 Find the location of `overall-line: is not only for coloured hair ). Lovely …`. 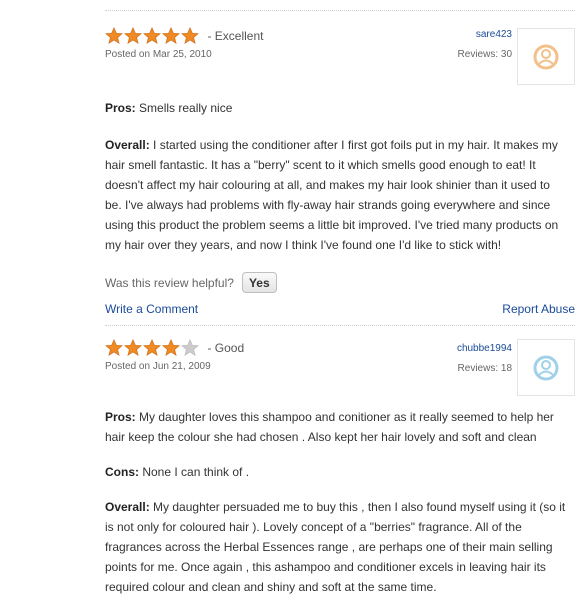

overall-line: is not only for coloured hair ). Lovely … is located at coordinates (313, 527).